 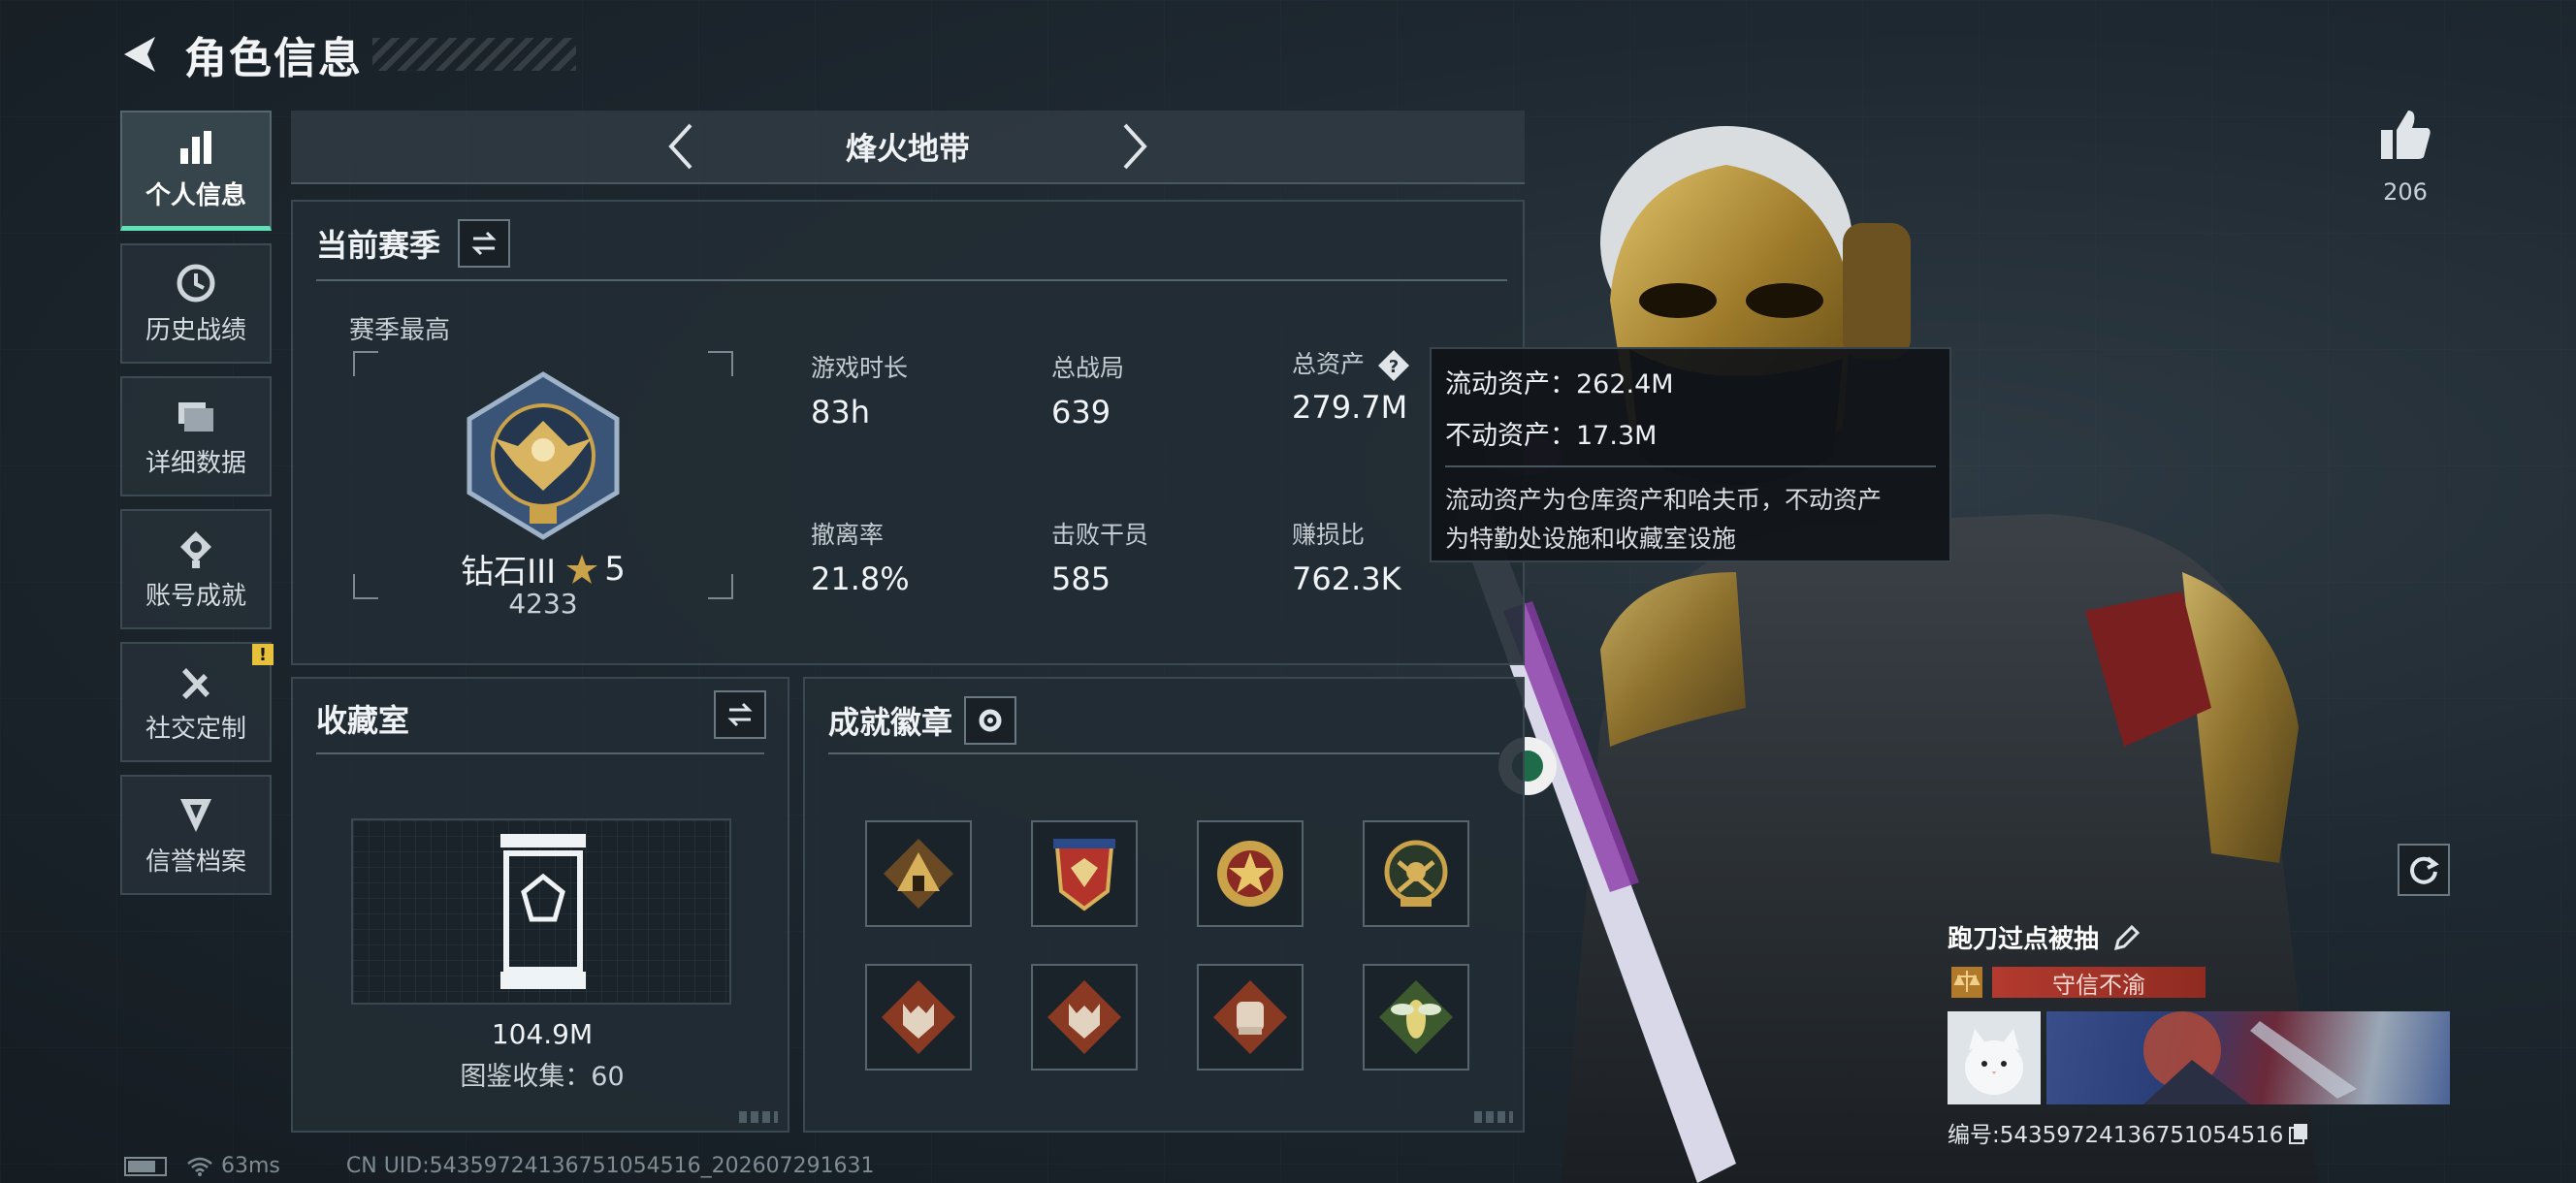 I want to click on battery-icon, so click(x=145, y=1166).